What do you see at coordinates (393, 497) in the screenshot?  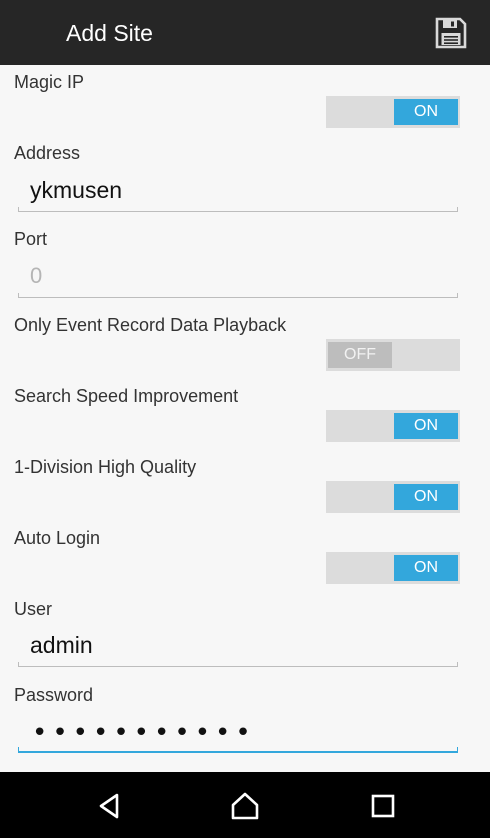 I see `division-hq-toggle: ON` at bounding box center [393, 497].